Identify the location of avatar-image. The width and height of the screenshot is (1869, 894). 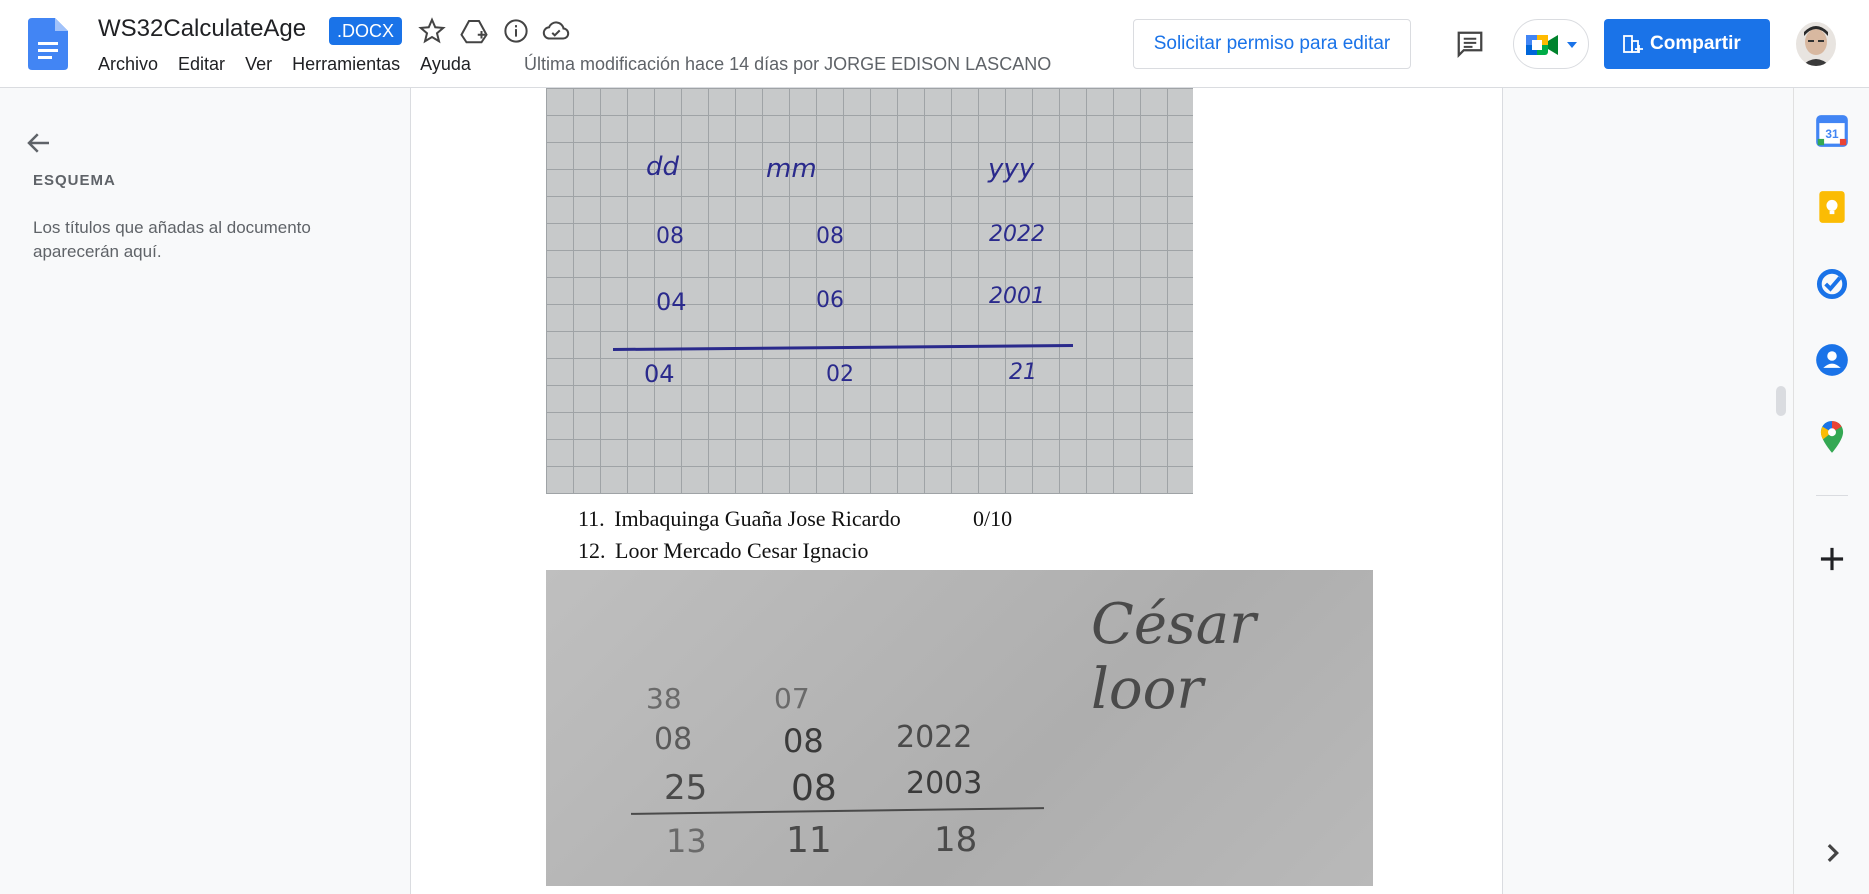
(1816, 44).